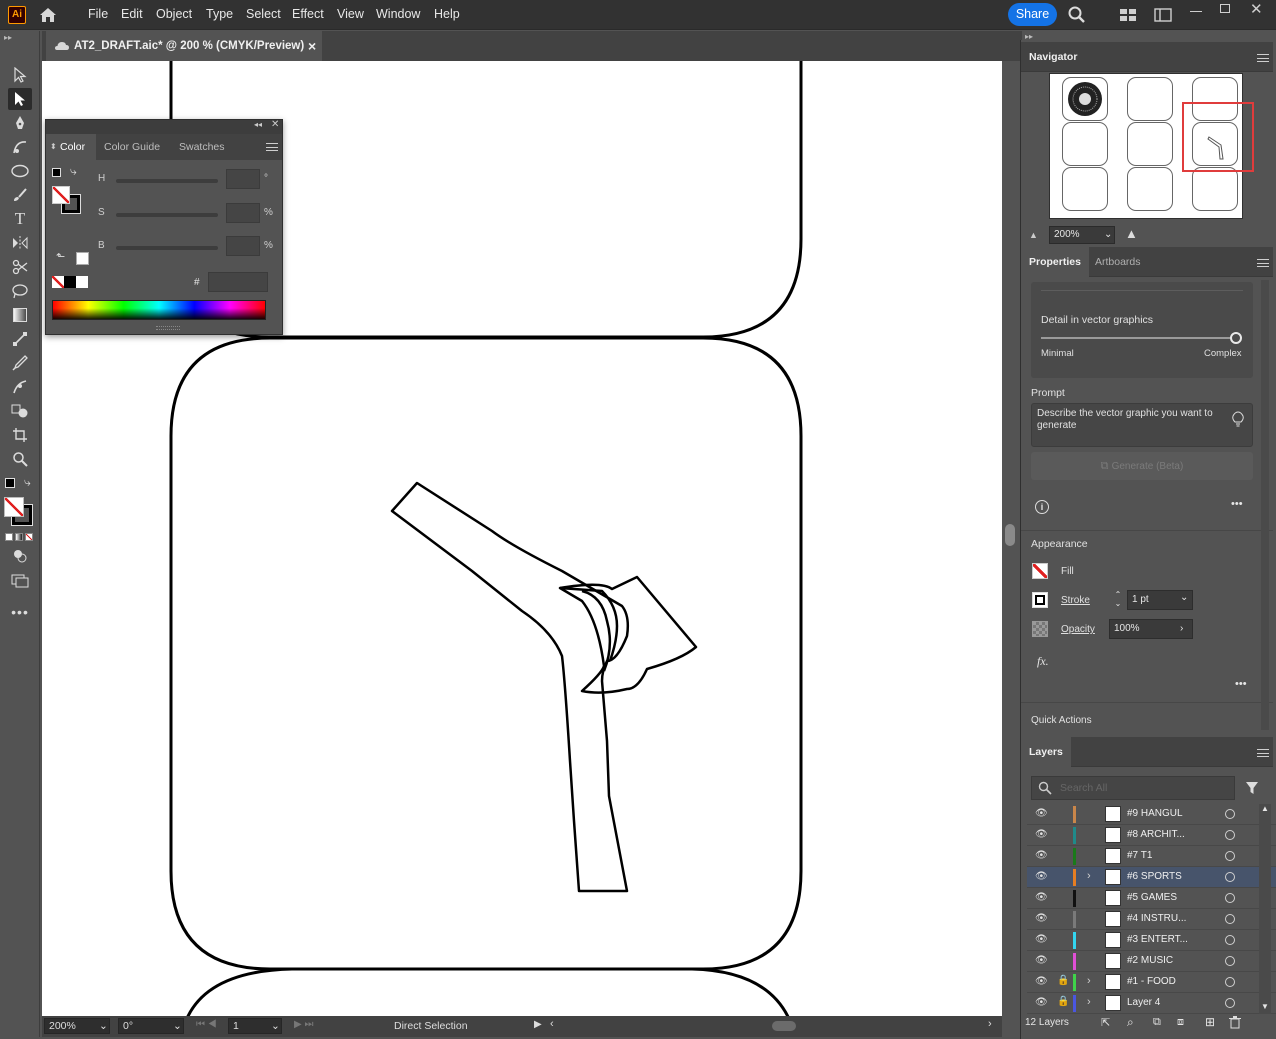  What do you see at coordinates (1010, 535) in the screenshot?
I see `scroll-thumb` at bounding box center [1010, 535].